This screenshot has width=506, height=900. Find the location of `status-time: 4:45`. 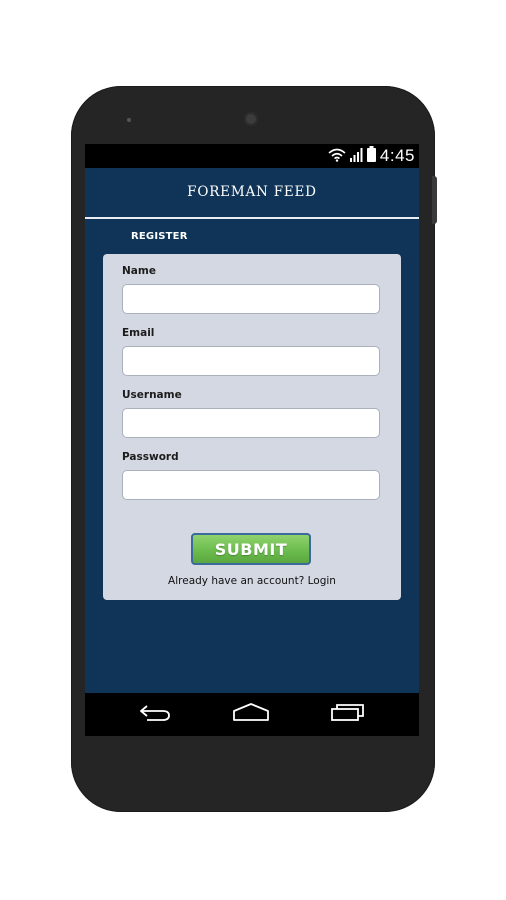

status-time: 4:45 is located at coordinates (397, 155).